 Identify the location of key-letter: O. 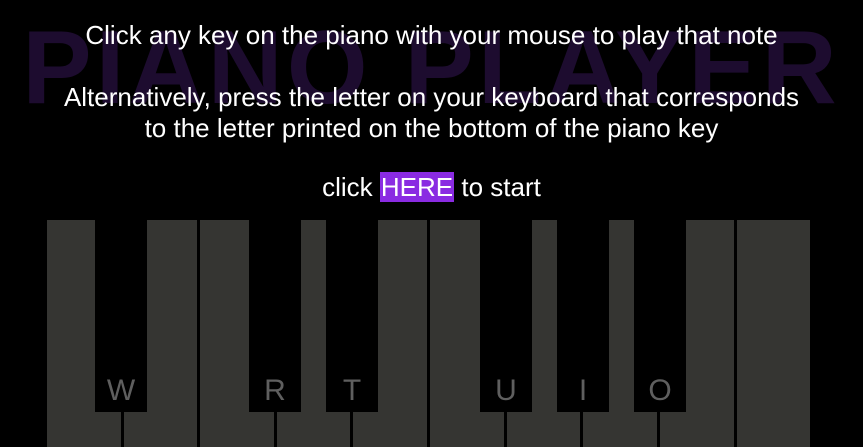
(660, 390).